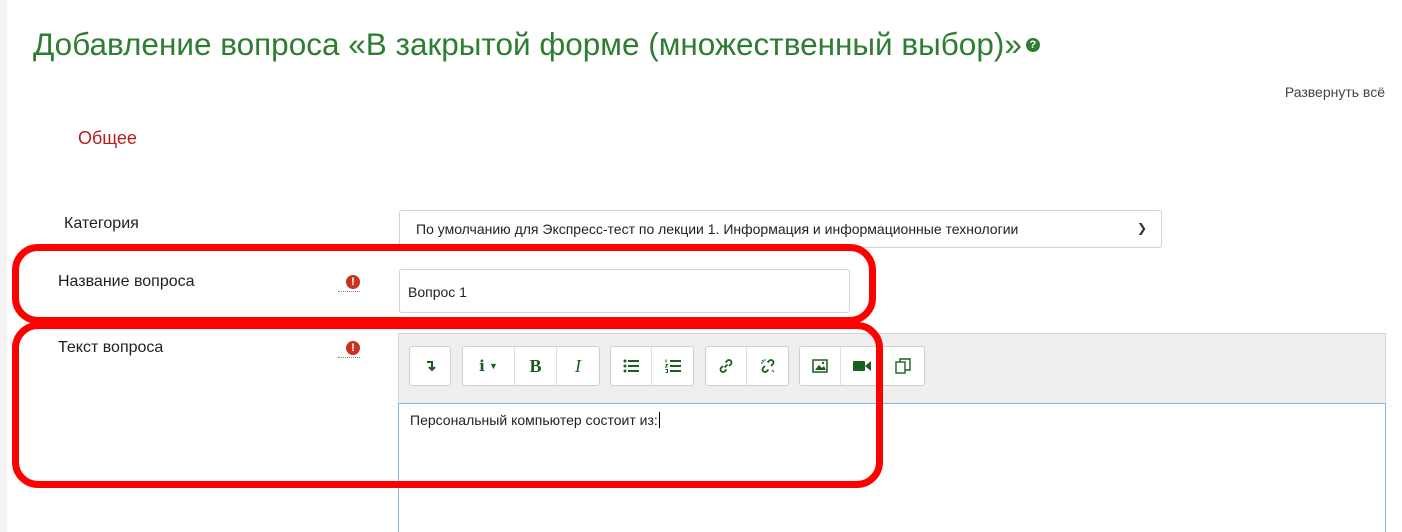  I want to click on unlink-icon, so click(767, 366).